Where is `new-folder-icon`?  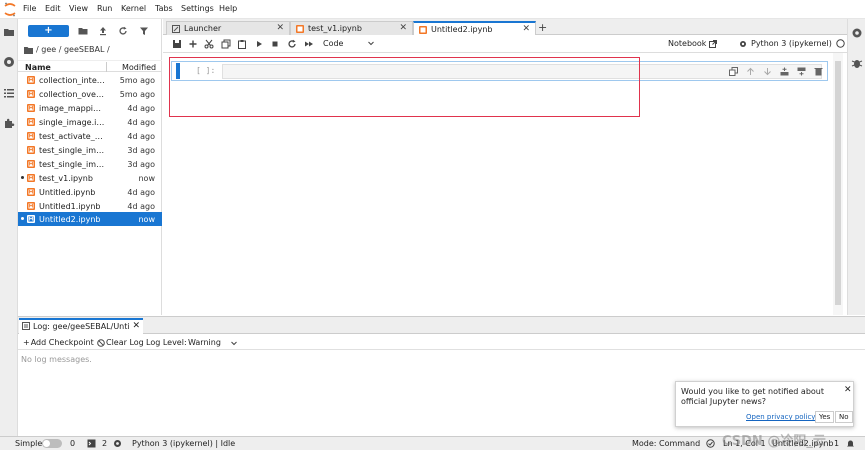
new-folder-icon is located at coordinates (83, 31).